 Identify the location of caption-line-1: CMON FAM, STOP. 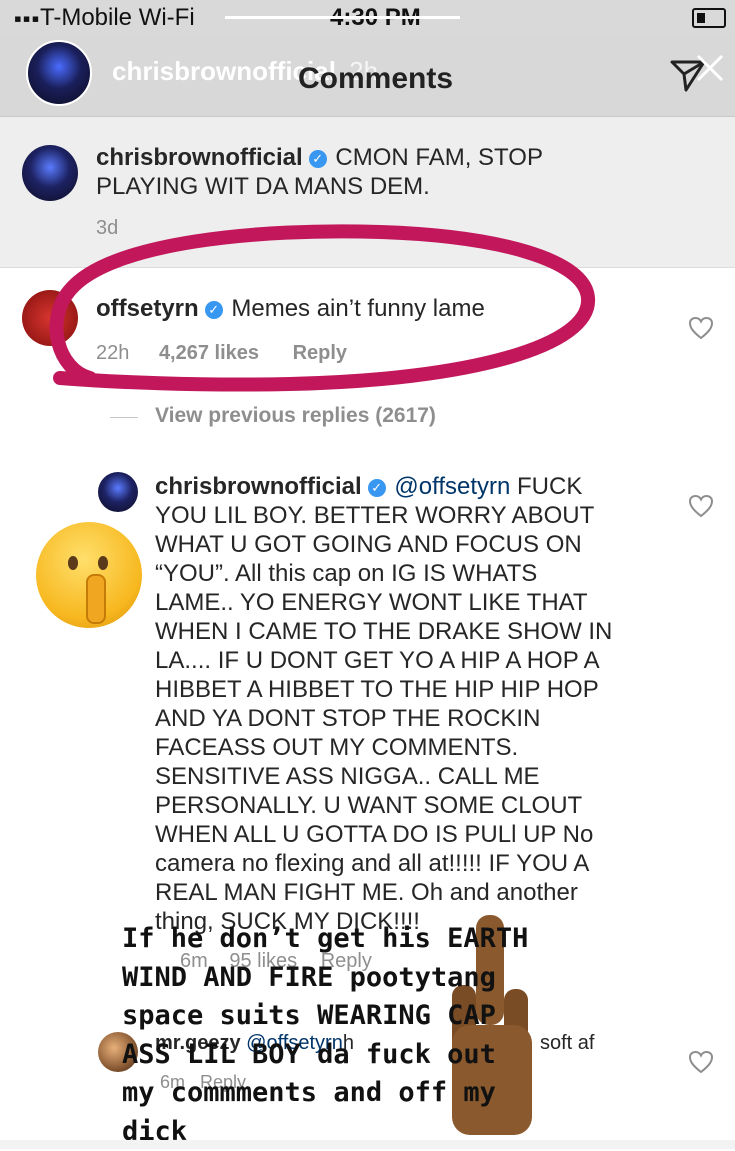
(439, 157).